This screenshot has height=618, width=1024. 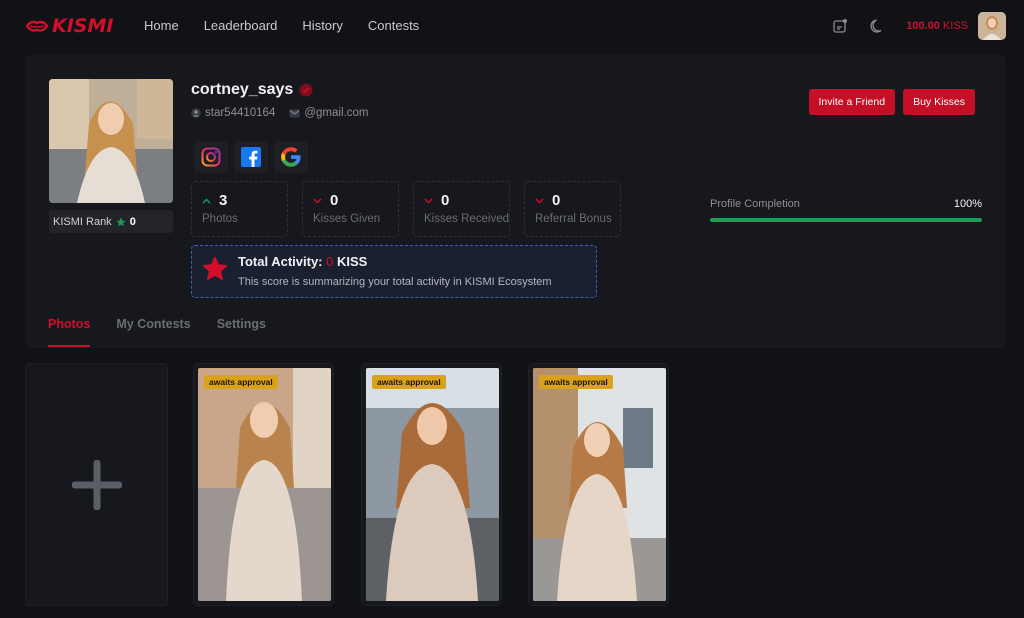 I want to click on social-links, so click(x=251, y=157).